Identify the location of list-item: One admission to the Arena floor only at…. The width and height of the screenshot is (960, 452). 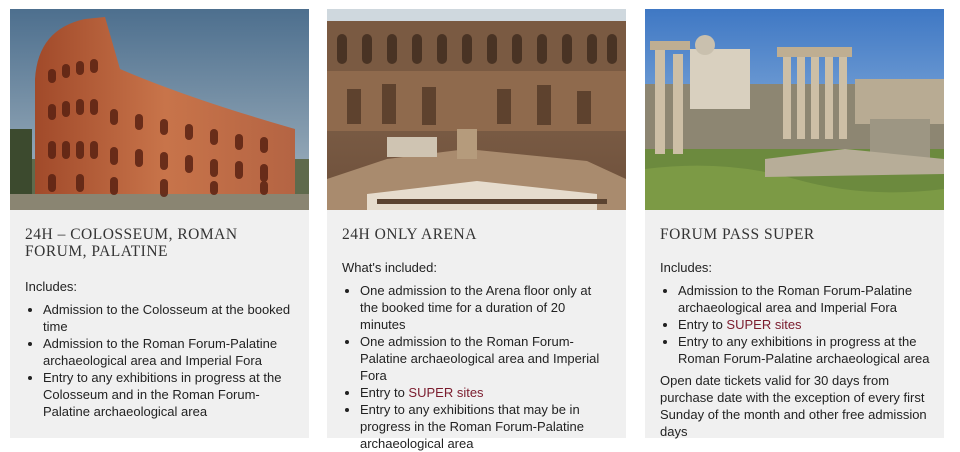
(486, 307).